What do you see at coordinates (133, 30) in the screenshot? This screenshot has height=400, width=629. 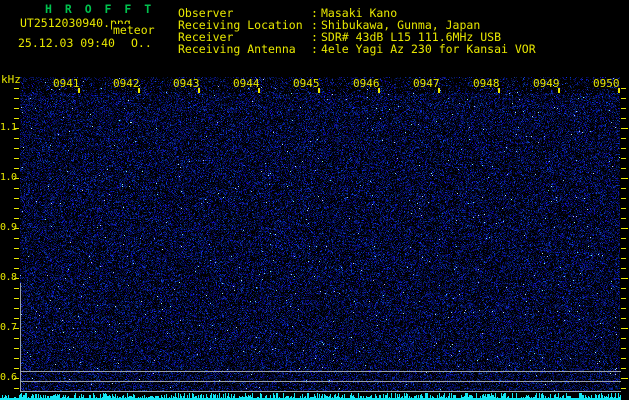 I see `observation-mode-label: meteor` at bounding box center [133, 30].